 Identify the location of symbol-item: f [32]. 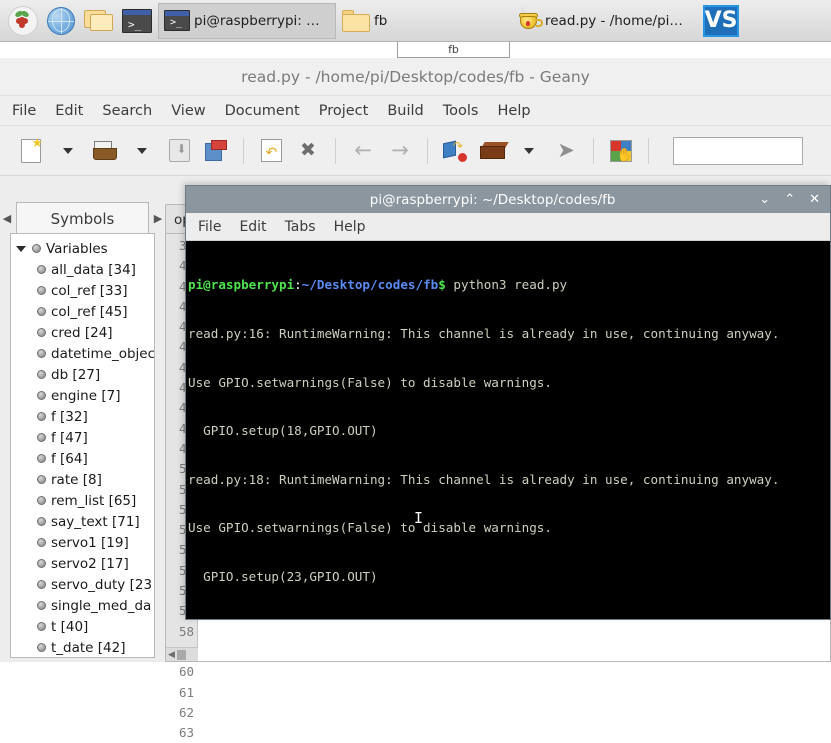
(82, 416).